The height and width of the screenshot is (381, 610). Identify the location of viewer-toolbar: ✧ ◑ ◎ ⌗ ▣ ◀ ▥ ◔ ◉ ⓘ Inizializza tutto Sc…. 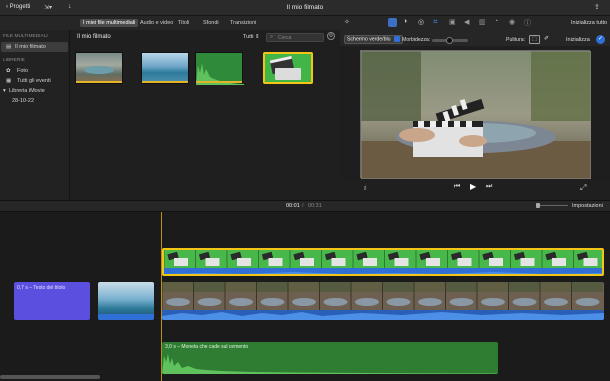
(475, 31).